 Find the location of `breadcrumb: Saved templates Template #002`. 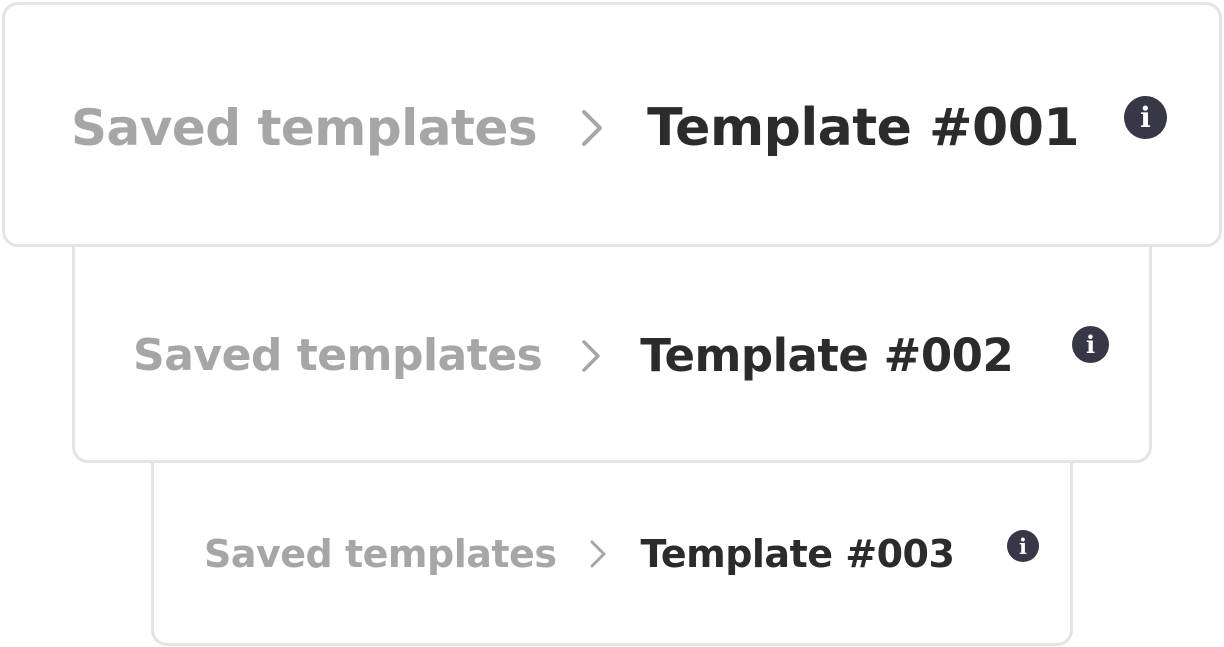

breadcrumb: Saved templates Template #002 is located at coordinates (573, 355).